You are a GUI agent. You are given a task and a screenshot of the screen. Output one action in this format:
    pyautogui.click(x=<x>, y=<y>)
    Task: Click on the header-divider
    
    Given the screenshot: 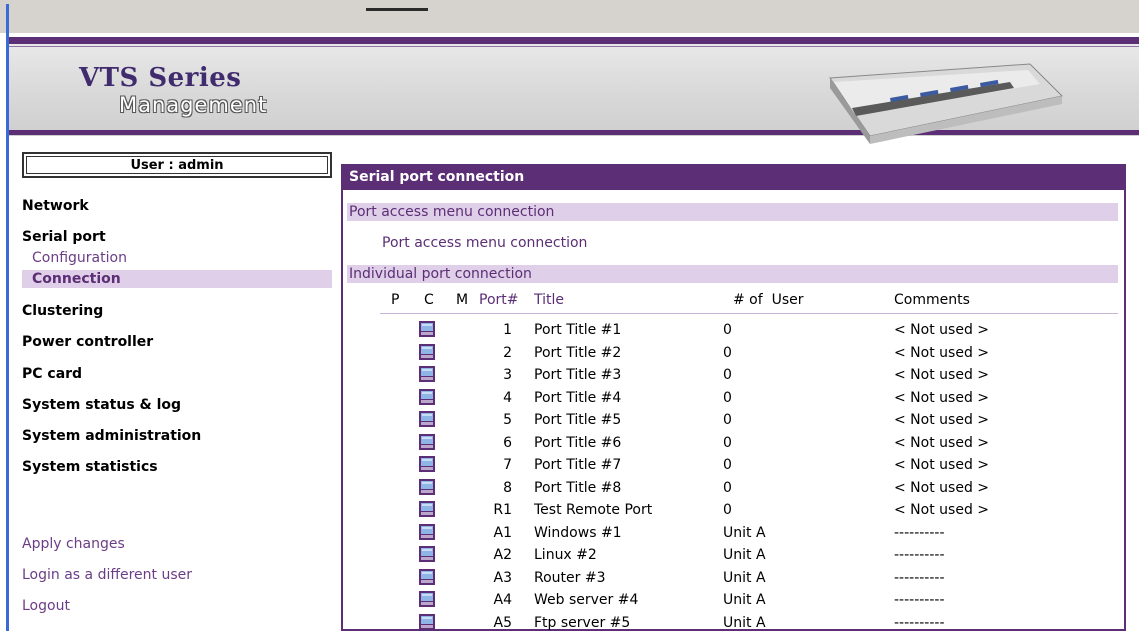 What is the action you would take?
    pyautogui.click(x=749, y=313)
    